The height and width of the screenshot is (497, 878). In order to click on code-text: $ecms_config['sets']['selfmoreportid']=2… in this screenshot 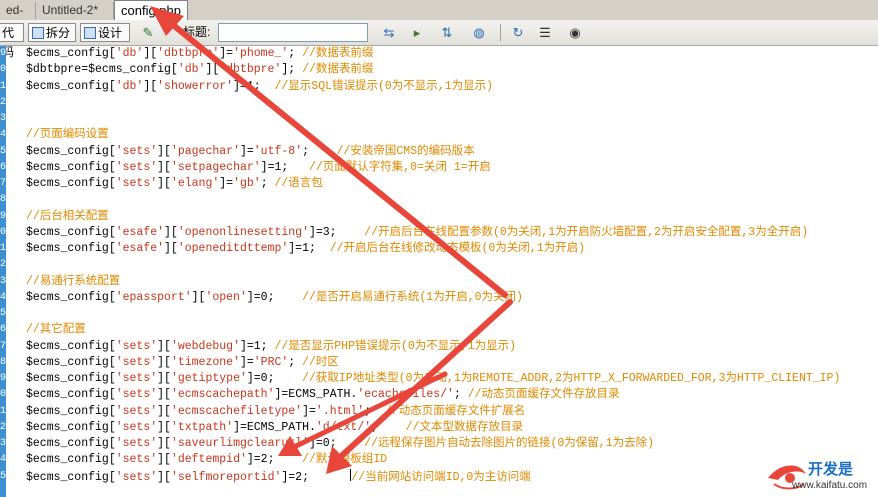, I will do `click(278, 477)`.